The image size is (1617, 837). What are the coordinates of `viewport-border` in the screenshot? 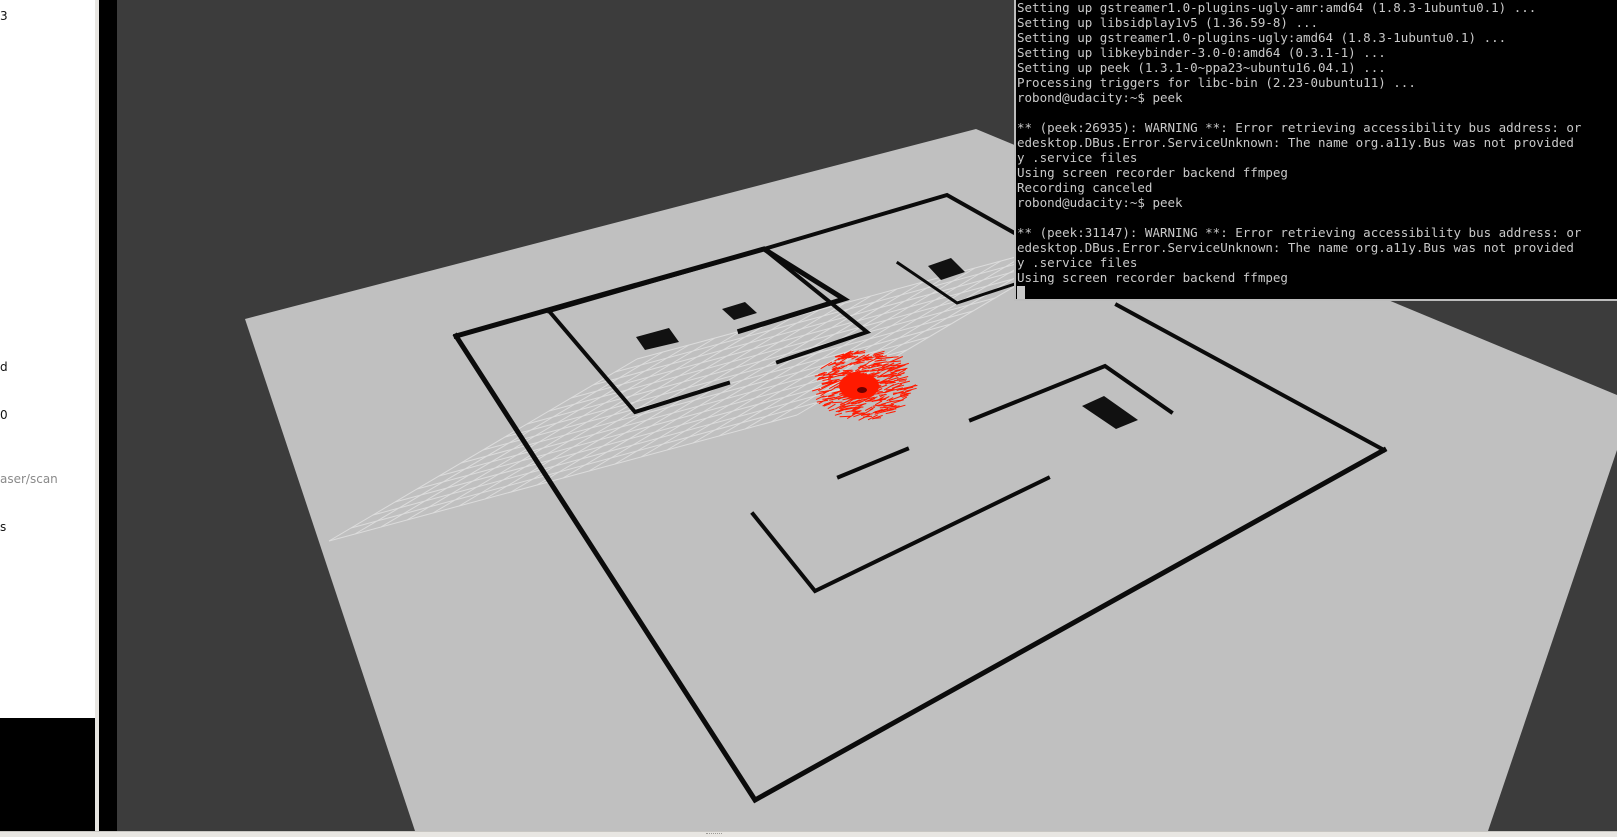 It's located at (108, 415).